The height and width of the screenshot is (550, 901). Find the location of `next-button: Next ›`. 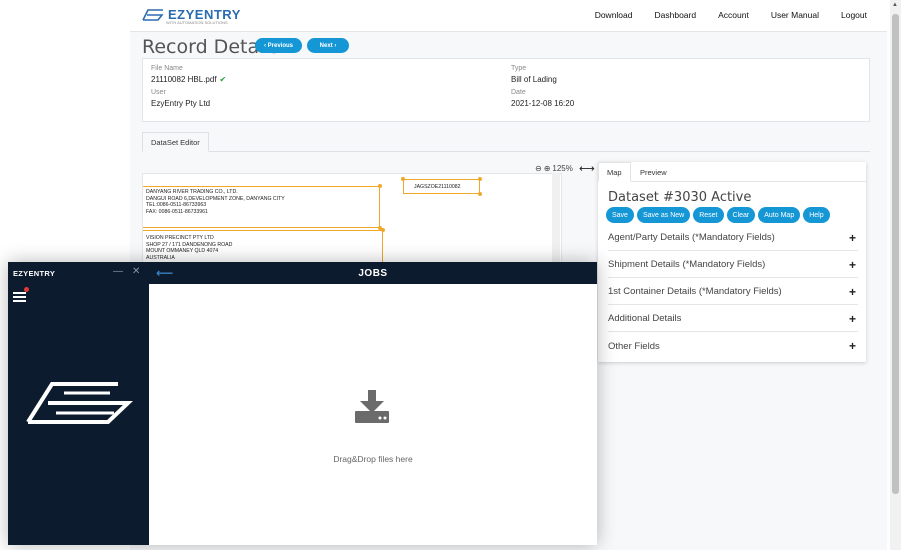

next-button: Next › is located at coordinates (328, 45).